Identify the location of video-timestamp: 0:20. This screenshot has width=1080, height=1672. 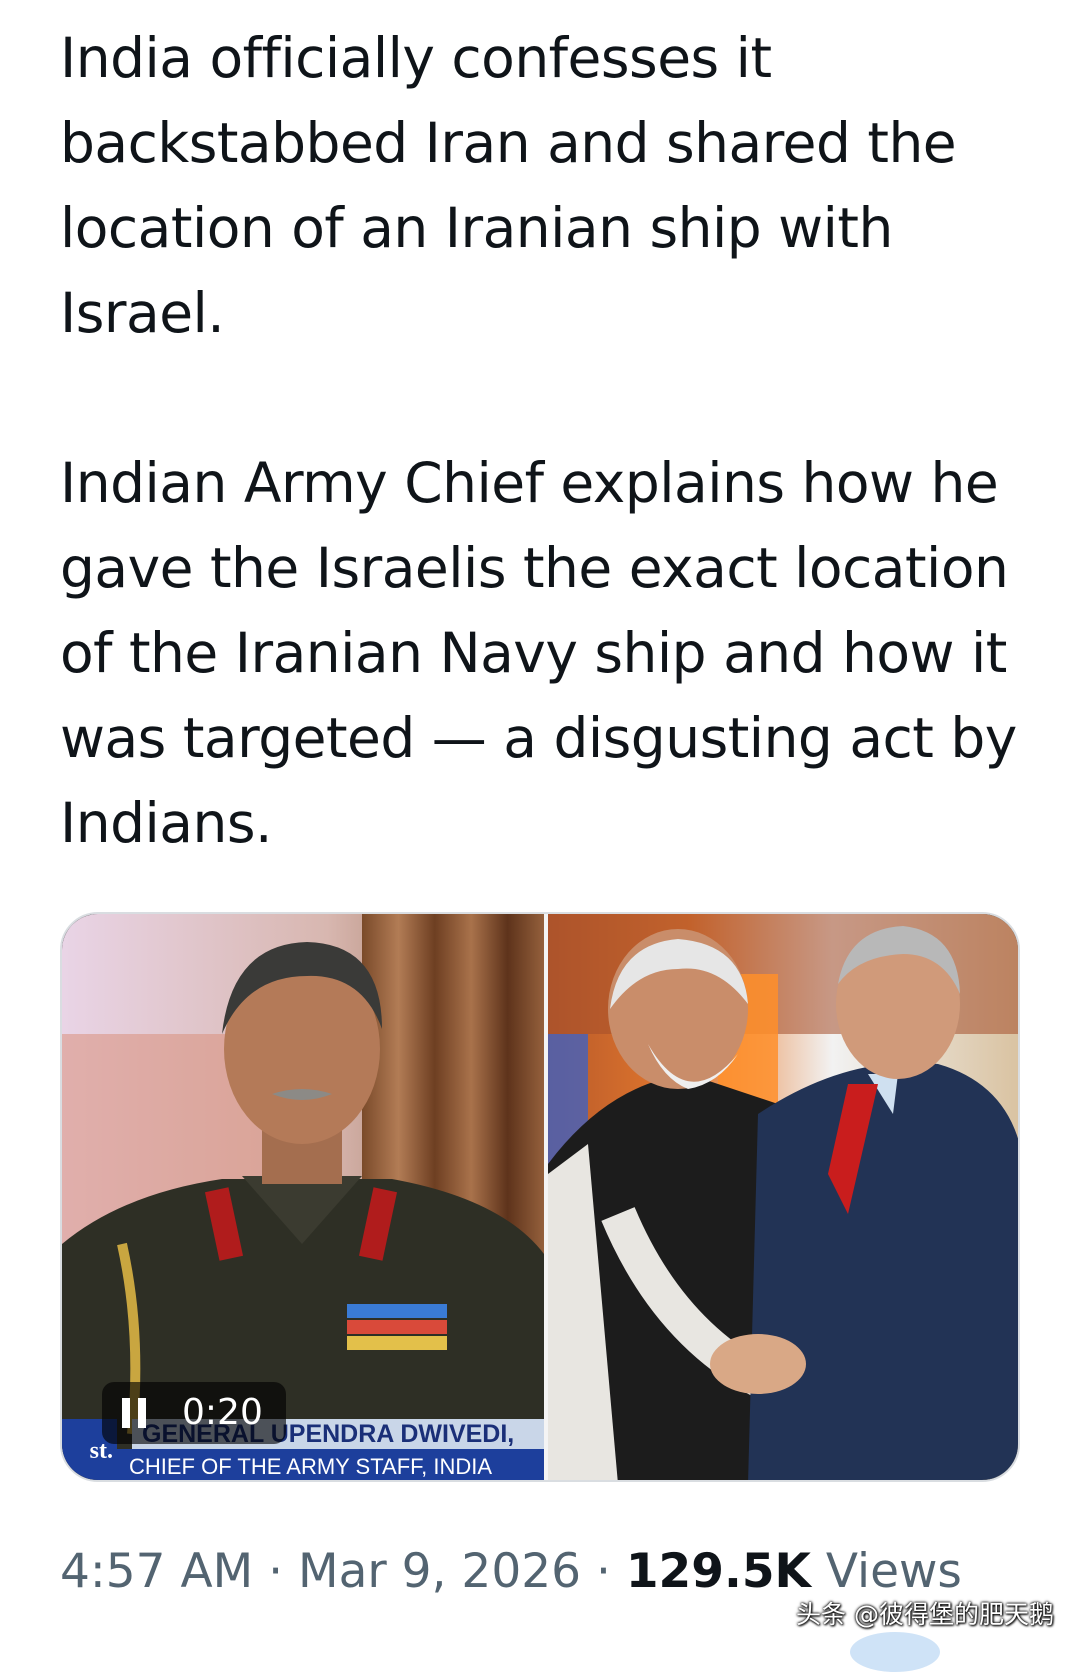
(222, 1412).